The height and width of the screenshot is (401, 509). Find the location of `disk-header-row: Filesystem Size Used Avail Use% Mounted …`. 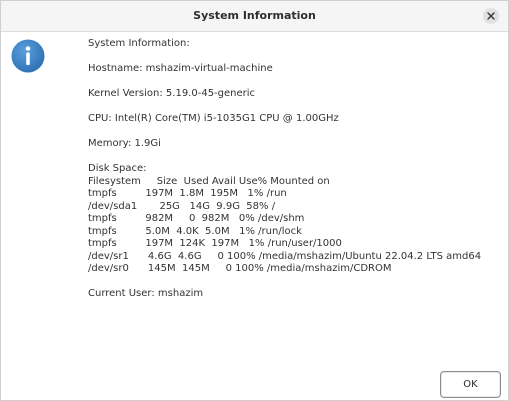

disk-header-row: Filesystem Size Used Avail Use% Mounted … is located at coordinates (209, 181).